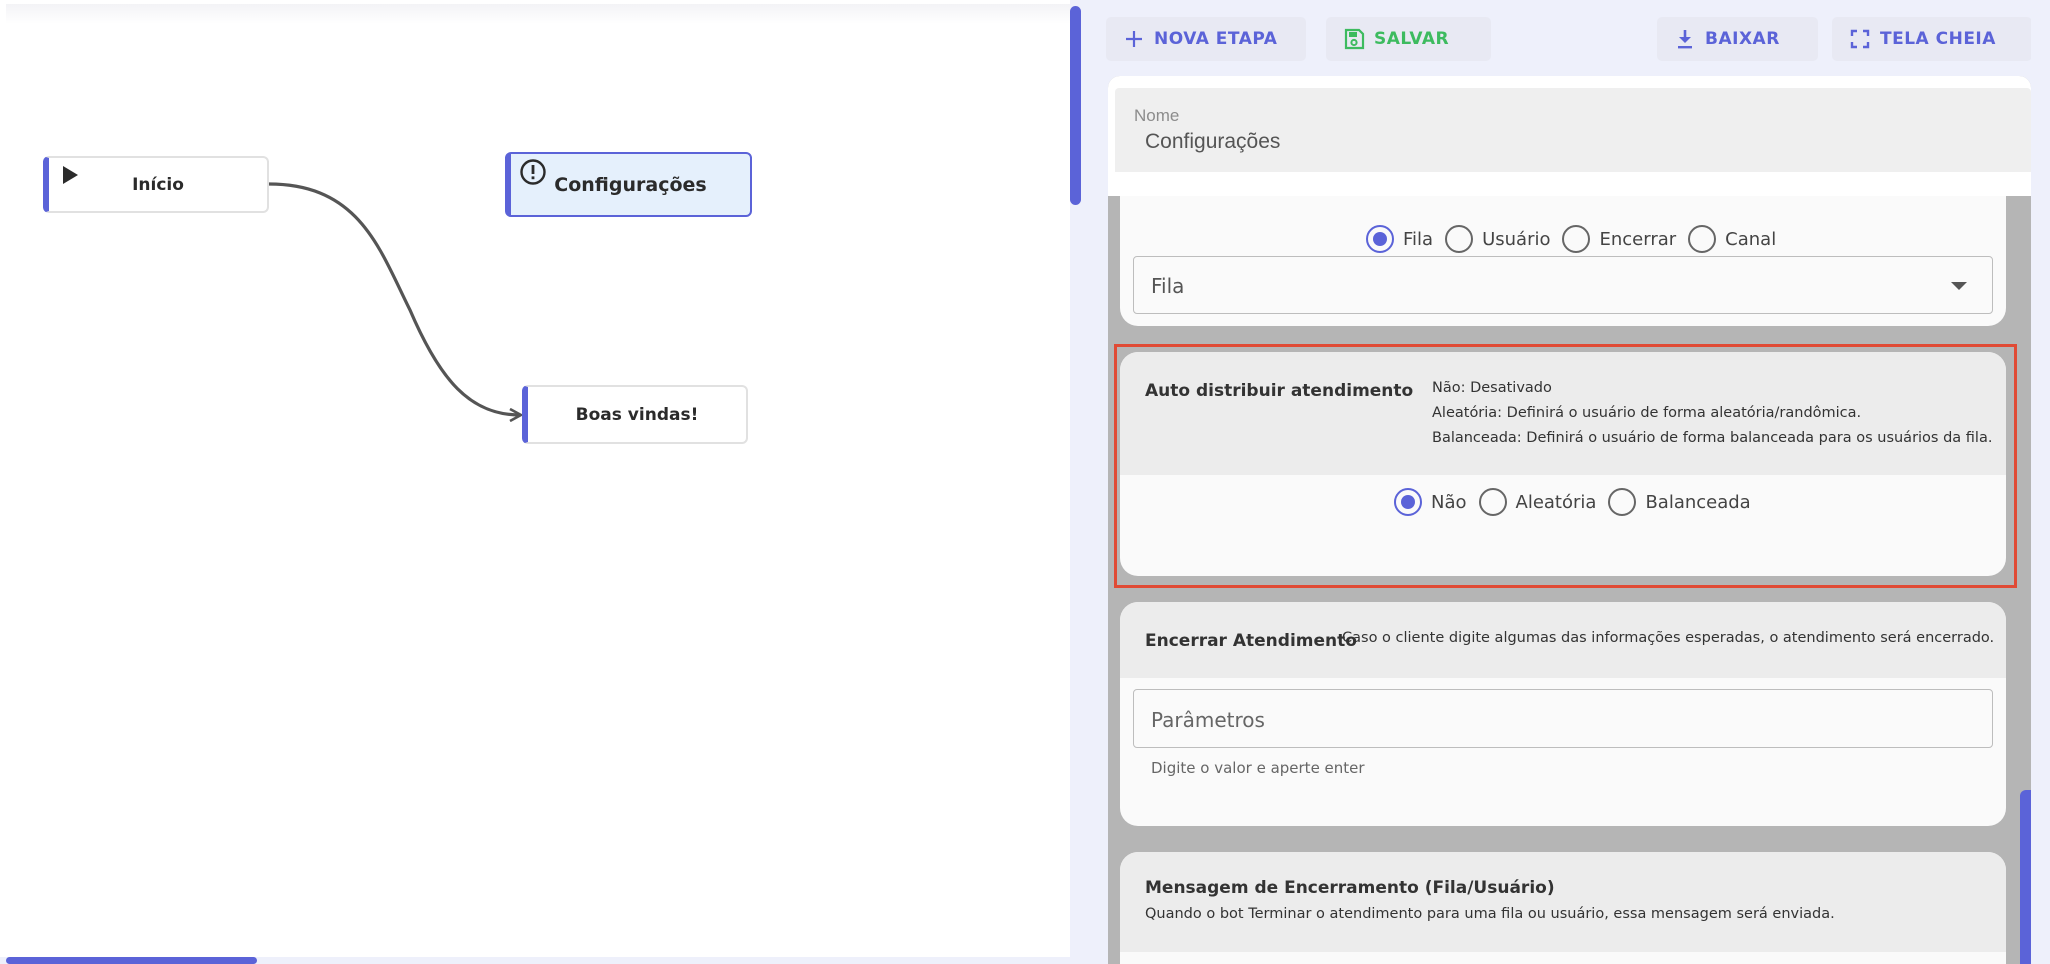  I want to click on node-welcome-label: Boas vindas!, so click(637, 414).